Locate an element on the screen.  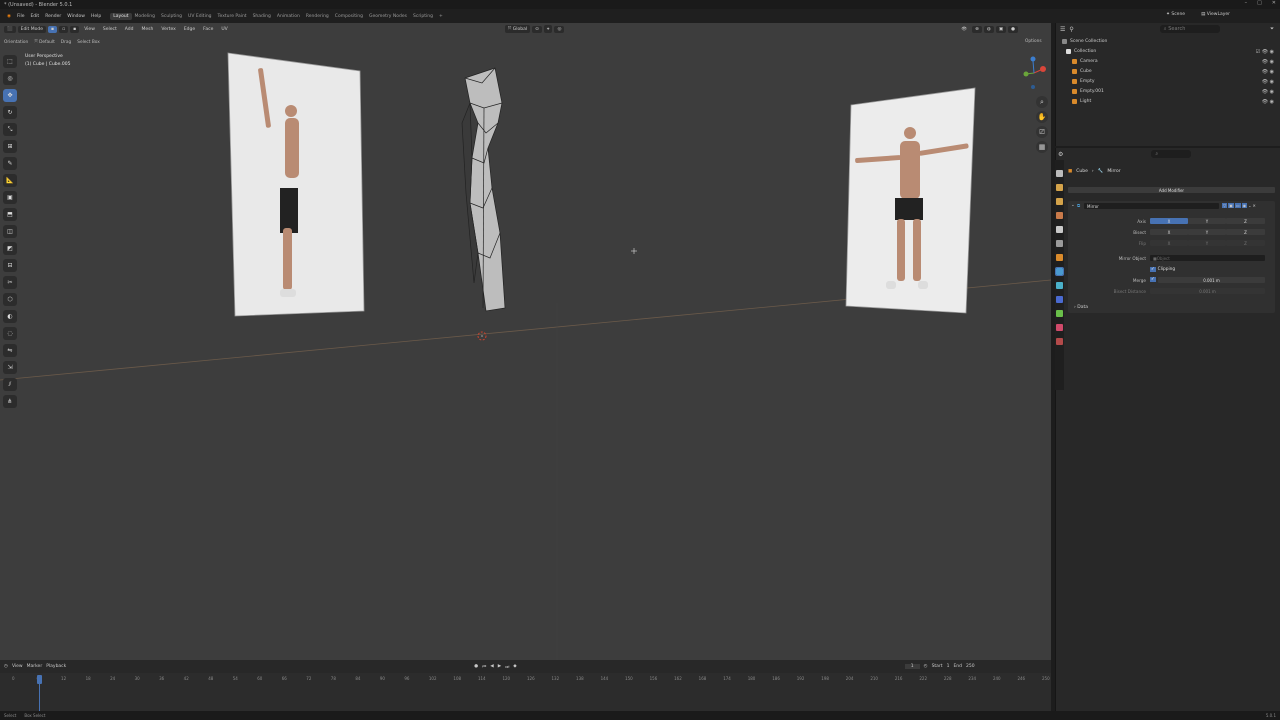
render-toggle-icon: ◉ is located at coordinates (1244, 205).